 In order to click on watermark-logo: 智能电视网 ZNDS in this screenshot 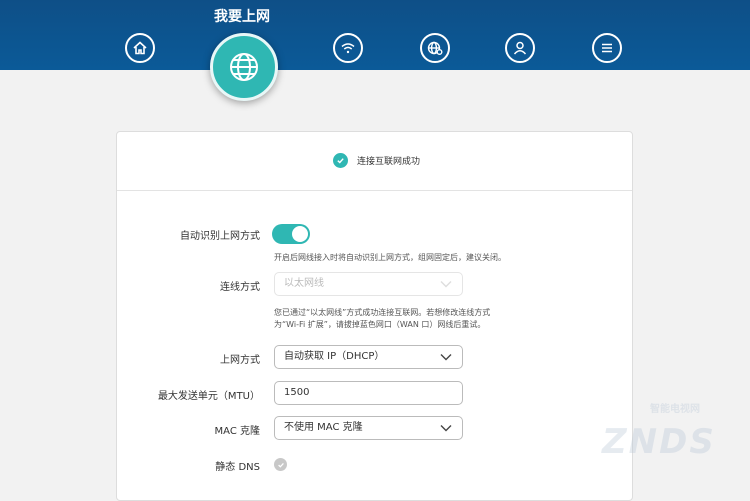, I will do `click(667, 430)`.